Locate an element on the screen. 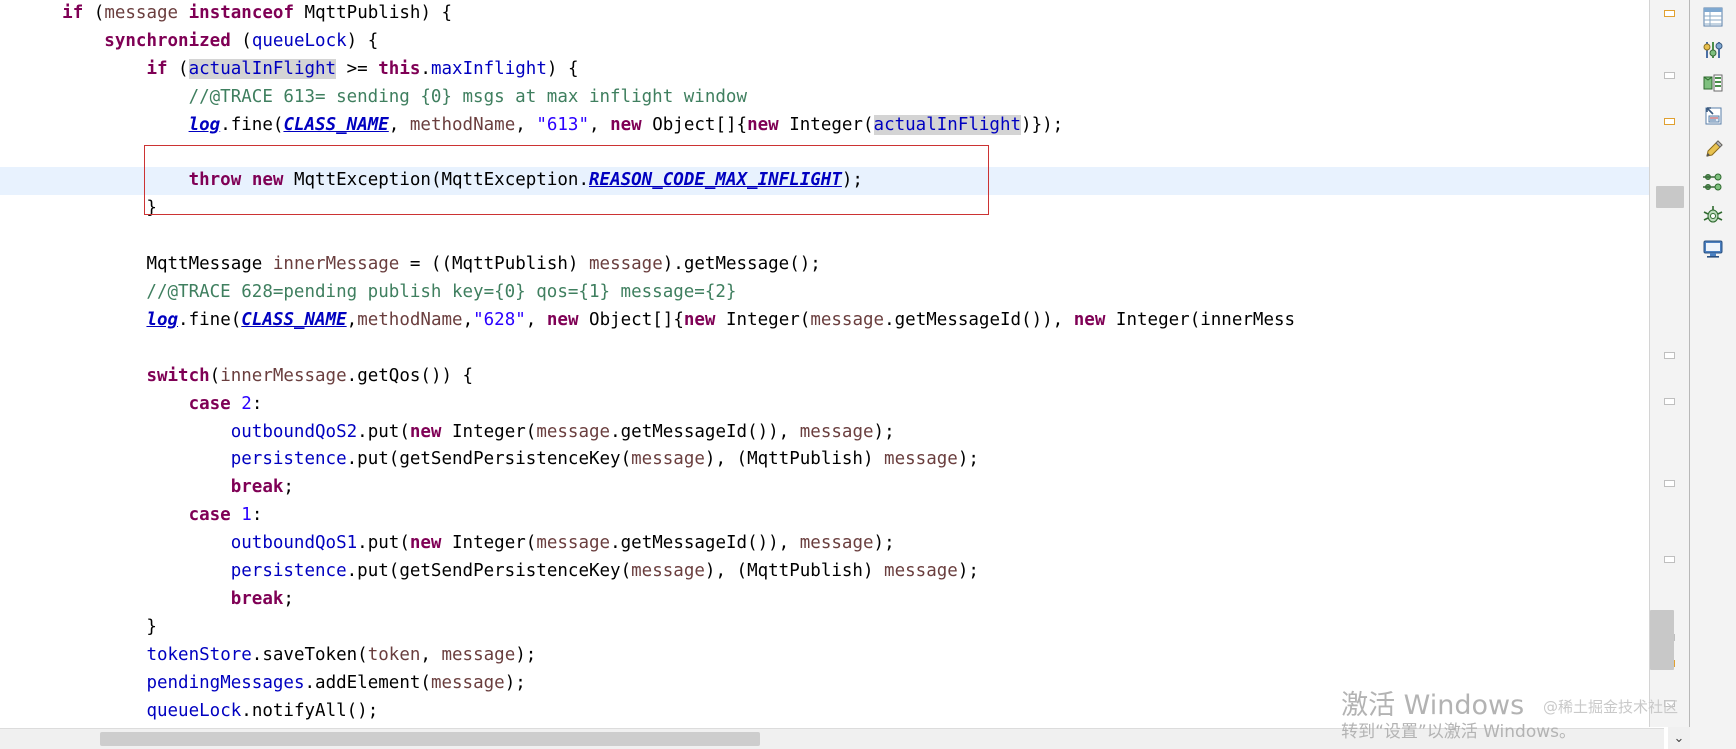  horizontal-scroll-thumb is located at coordinates (430, 739).